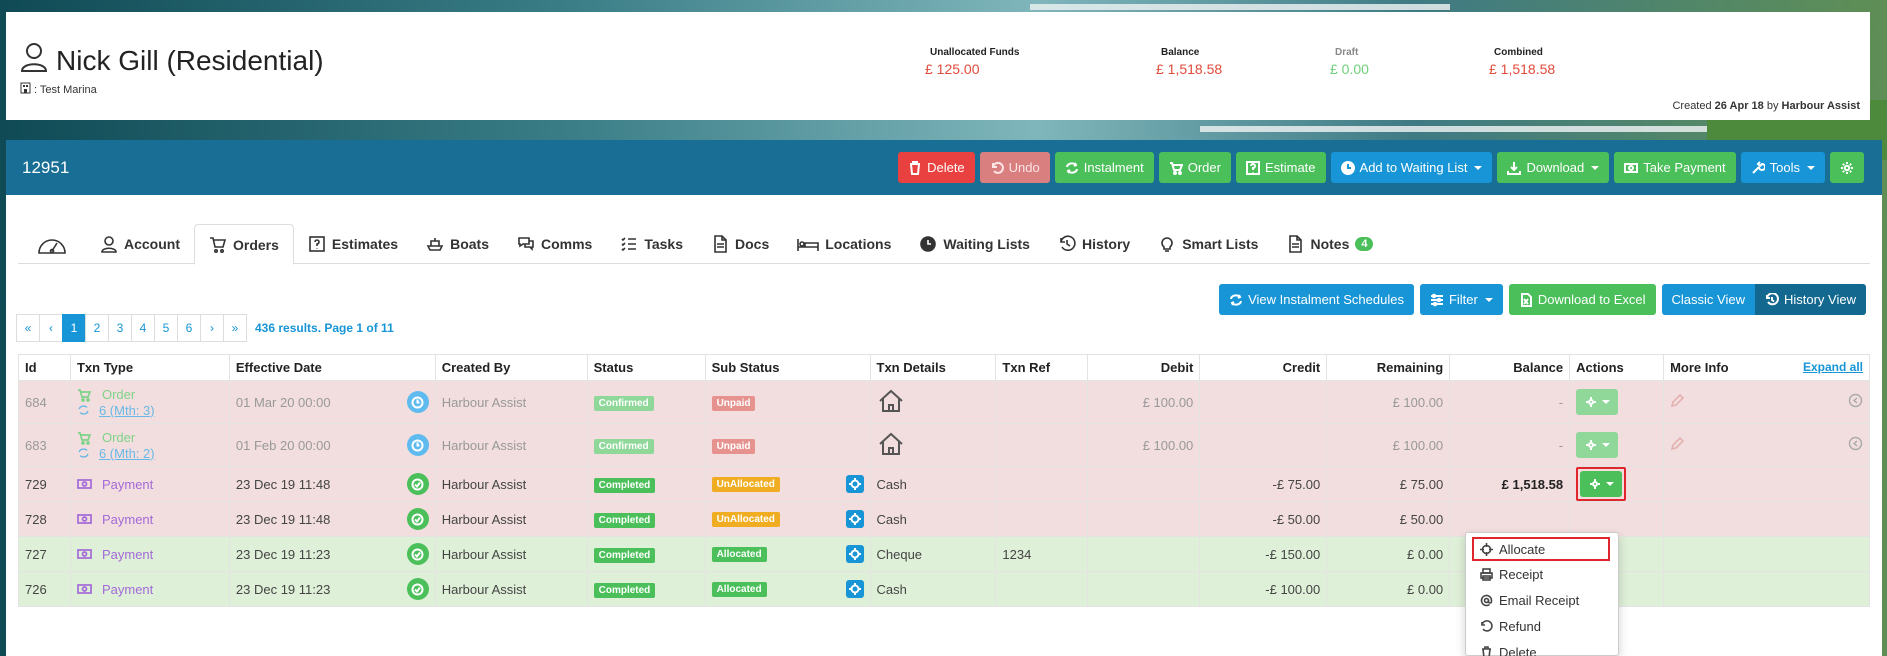 Image resolution: width=1887 pixels, height=656 pixels. What do you see at coordinates (1280, 167) in the screenshot?
I see `estimate-button: Estimate` at bounding box center [1280, 167].